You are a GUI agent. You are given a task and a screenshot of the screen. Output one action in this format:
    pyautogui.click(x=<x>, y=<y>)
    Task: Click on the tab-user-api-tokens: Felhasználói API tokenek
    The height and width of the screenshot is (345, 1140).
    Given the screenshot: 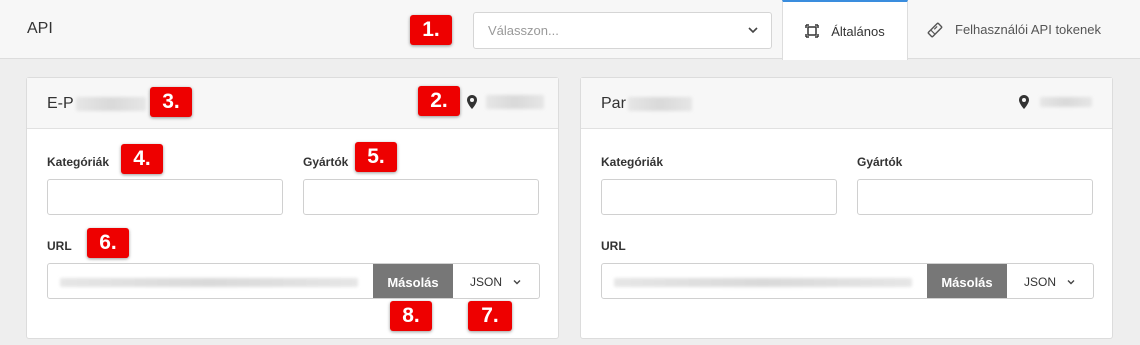 What is the action you would take?
    pyautogui.click(x=1014, y=29)
    